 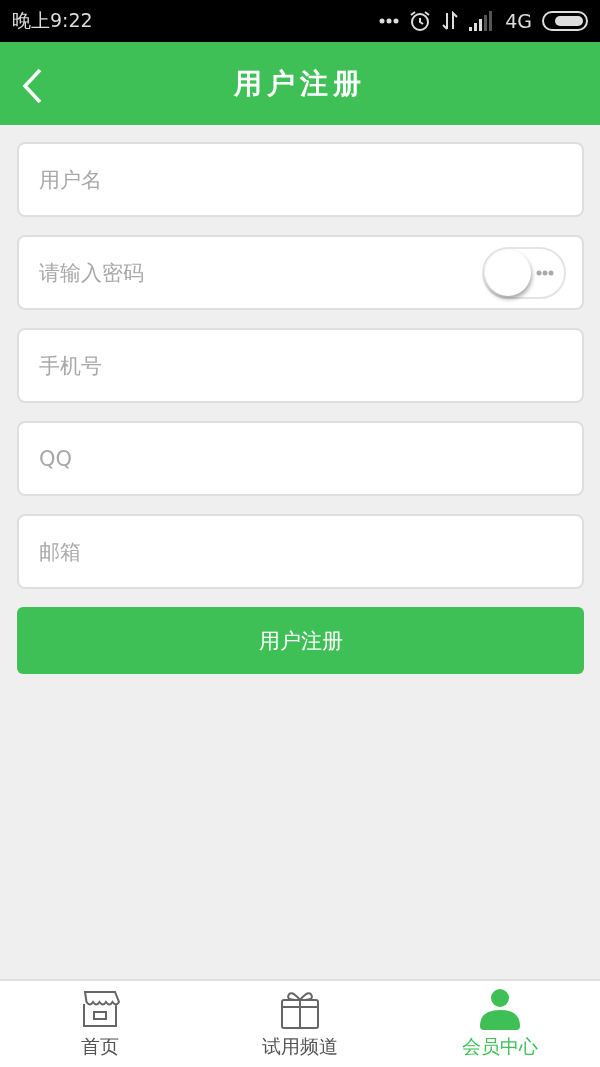 I want to click on input-field: 邮箱, so click(x=300, y=551).